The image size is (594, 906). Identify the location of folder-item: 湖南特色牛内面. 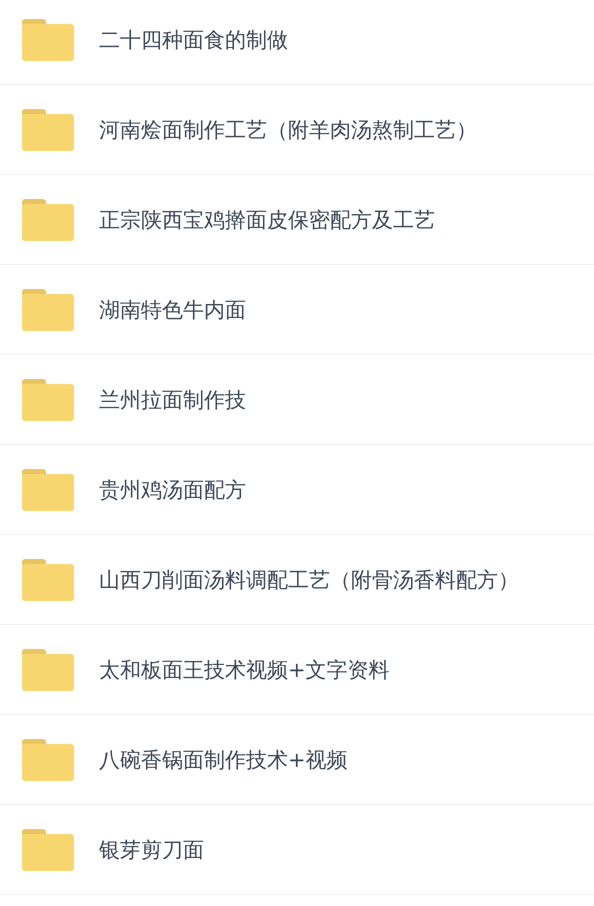
(297, 310).